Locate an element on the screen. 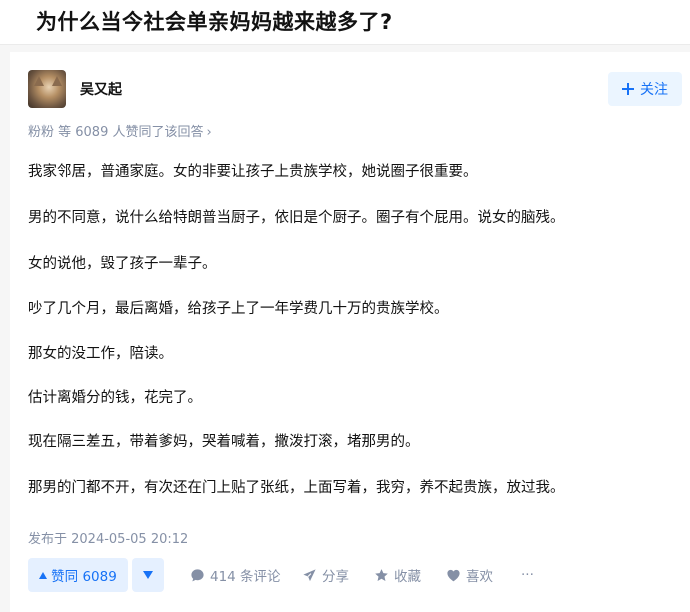  paragraph: 那男的门都不开，有次还在门上贴了张纸，上面写着，我穷，养不起贵族，放过我。 is located at coordinates (296, 488).